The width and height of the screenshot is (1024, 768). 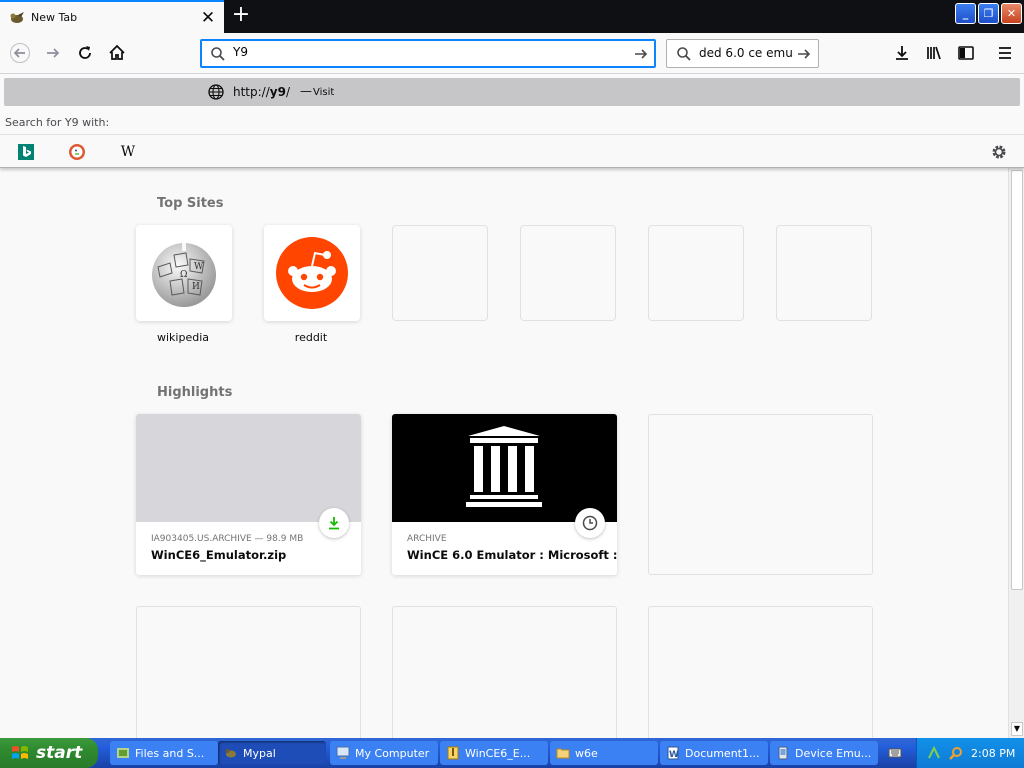 I want to click on home-icon, so click(x=117, y=52).